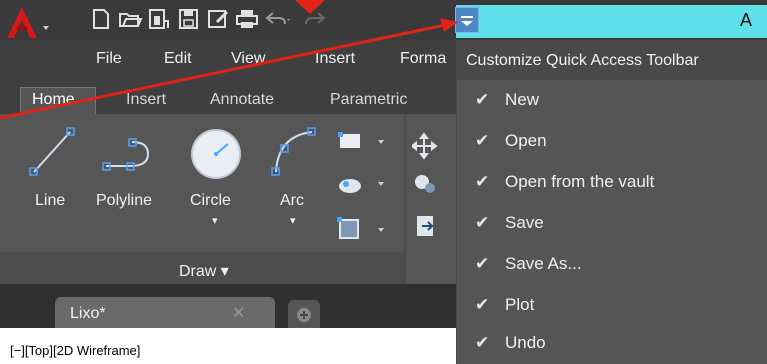  I want to click on modify-tools-partial, so click(431, 190).